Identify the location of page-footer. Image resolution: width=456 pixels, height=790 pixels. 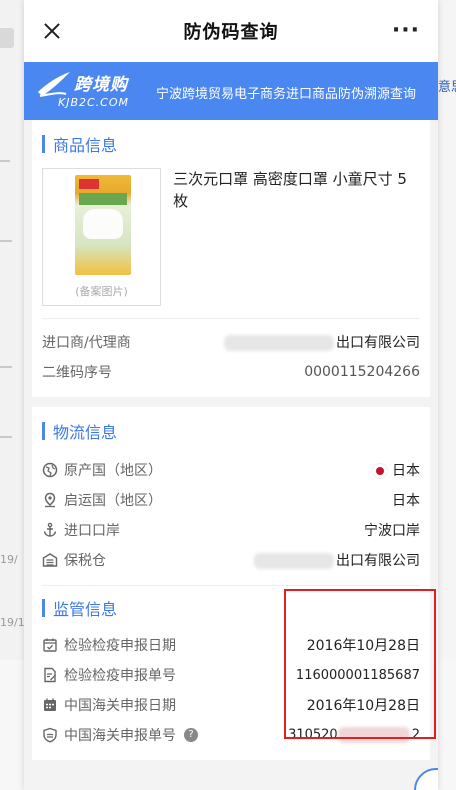
(231, 775).